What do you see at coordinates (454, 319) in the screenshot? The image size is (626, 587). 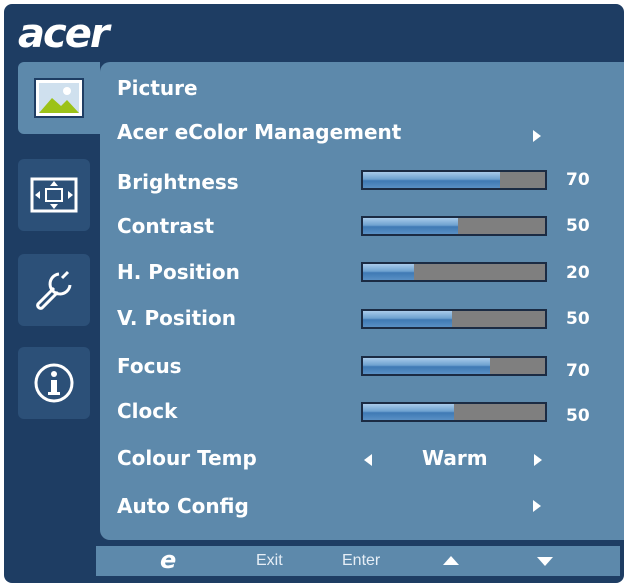 I see `v-position-slider` at bounding box center [454, 319].